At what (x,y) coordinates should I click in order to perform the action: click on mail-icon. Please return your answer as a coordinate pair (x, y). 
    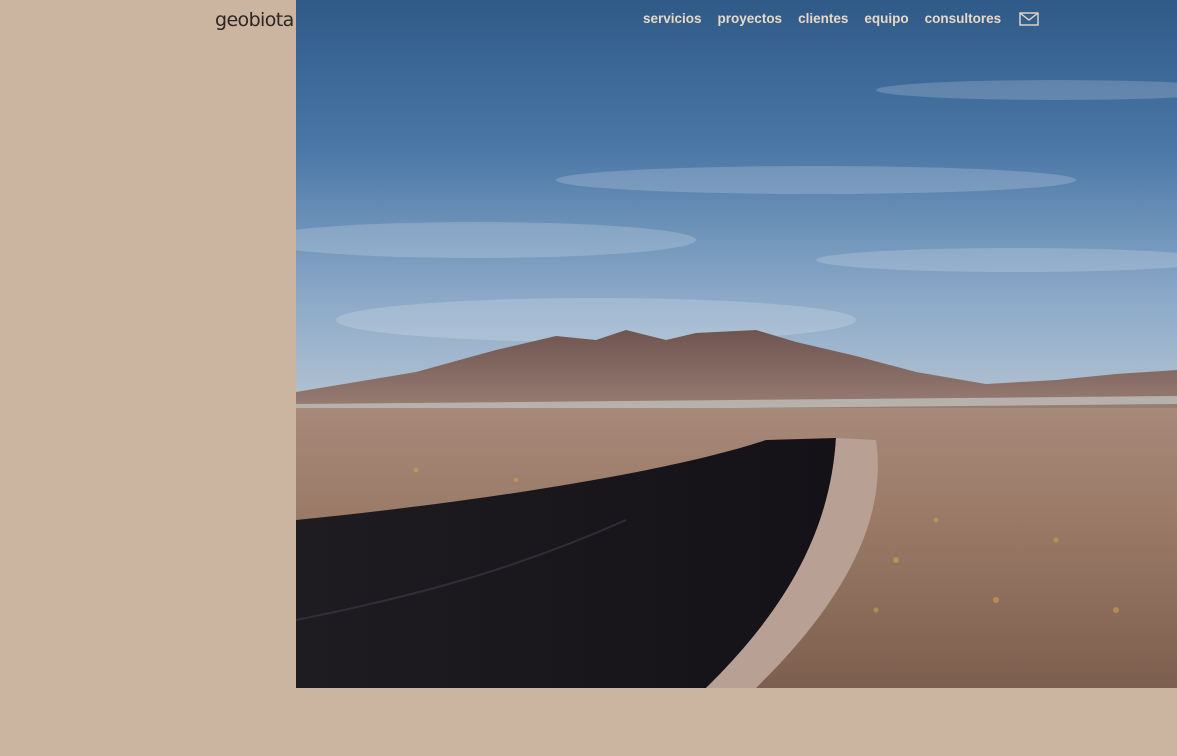
    Looking at the image, I should click on (1029, 19).